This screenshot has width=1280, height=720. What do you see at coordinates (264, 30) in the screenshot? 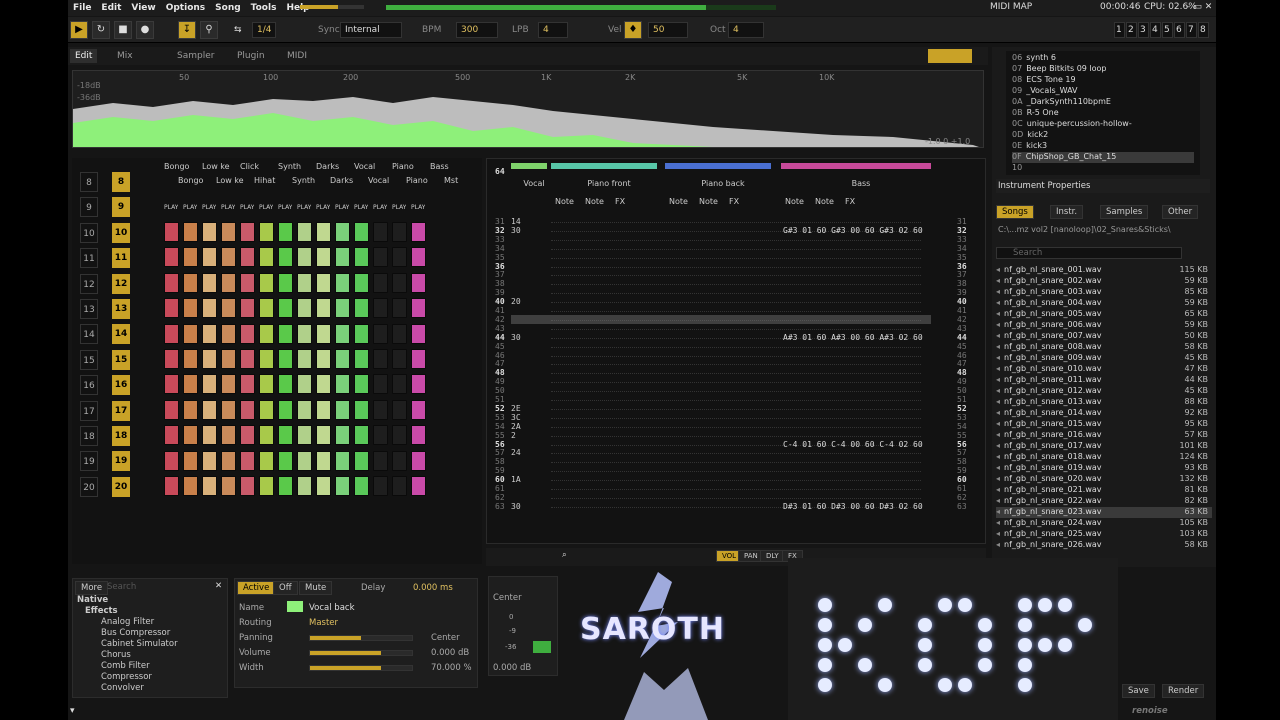
I see `step-length: 1/4` at bounding box center [264, 30].